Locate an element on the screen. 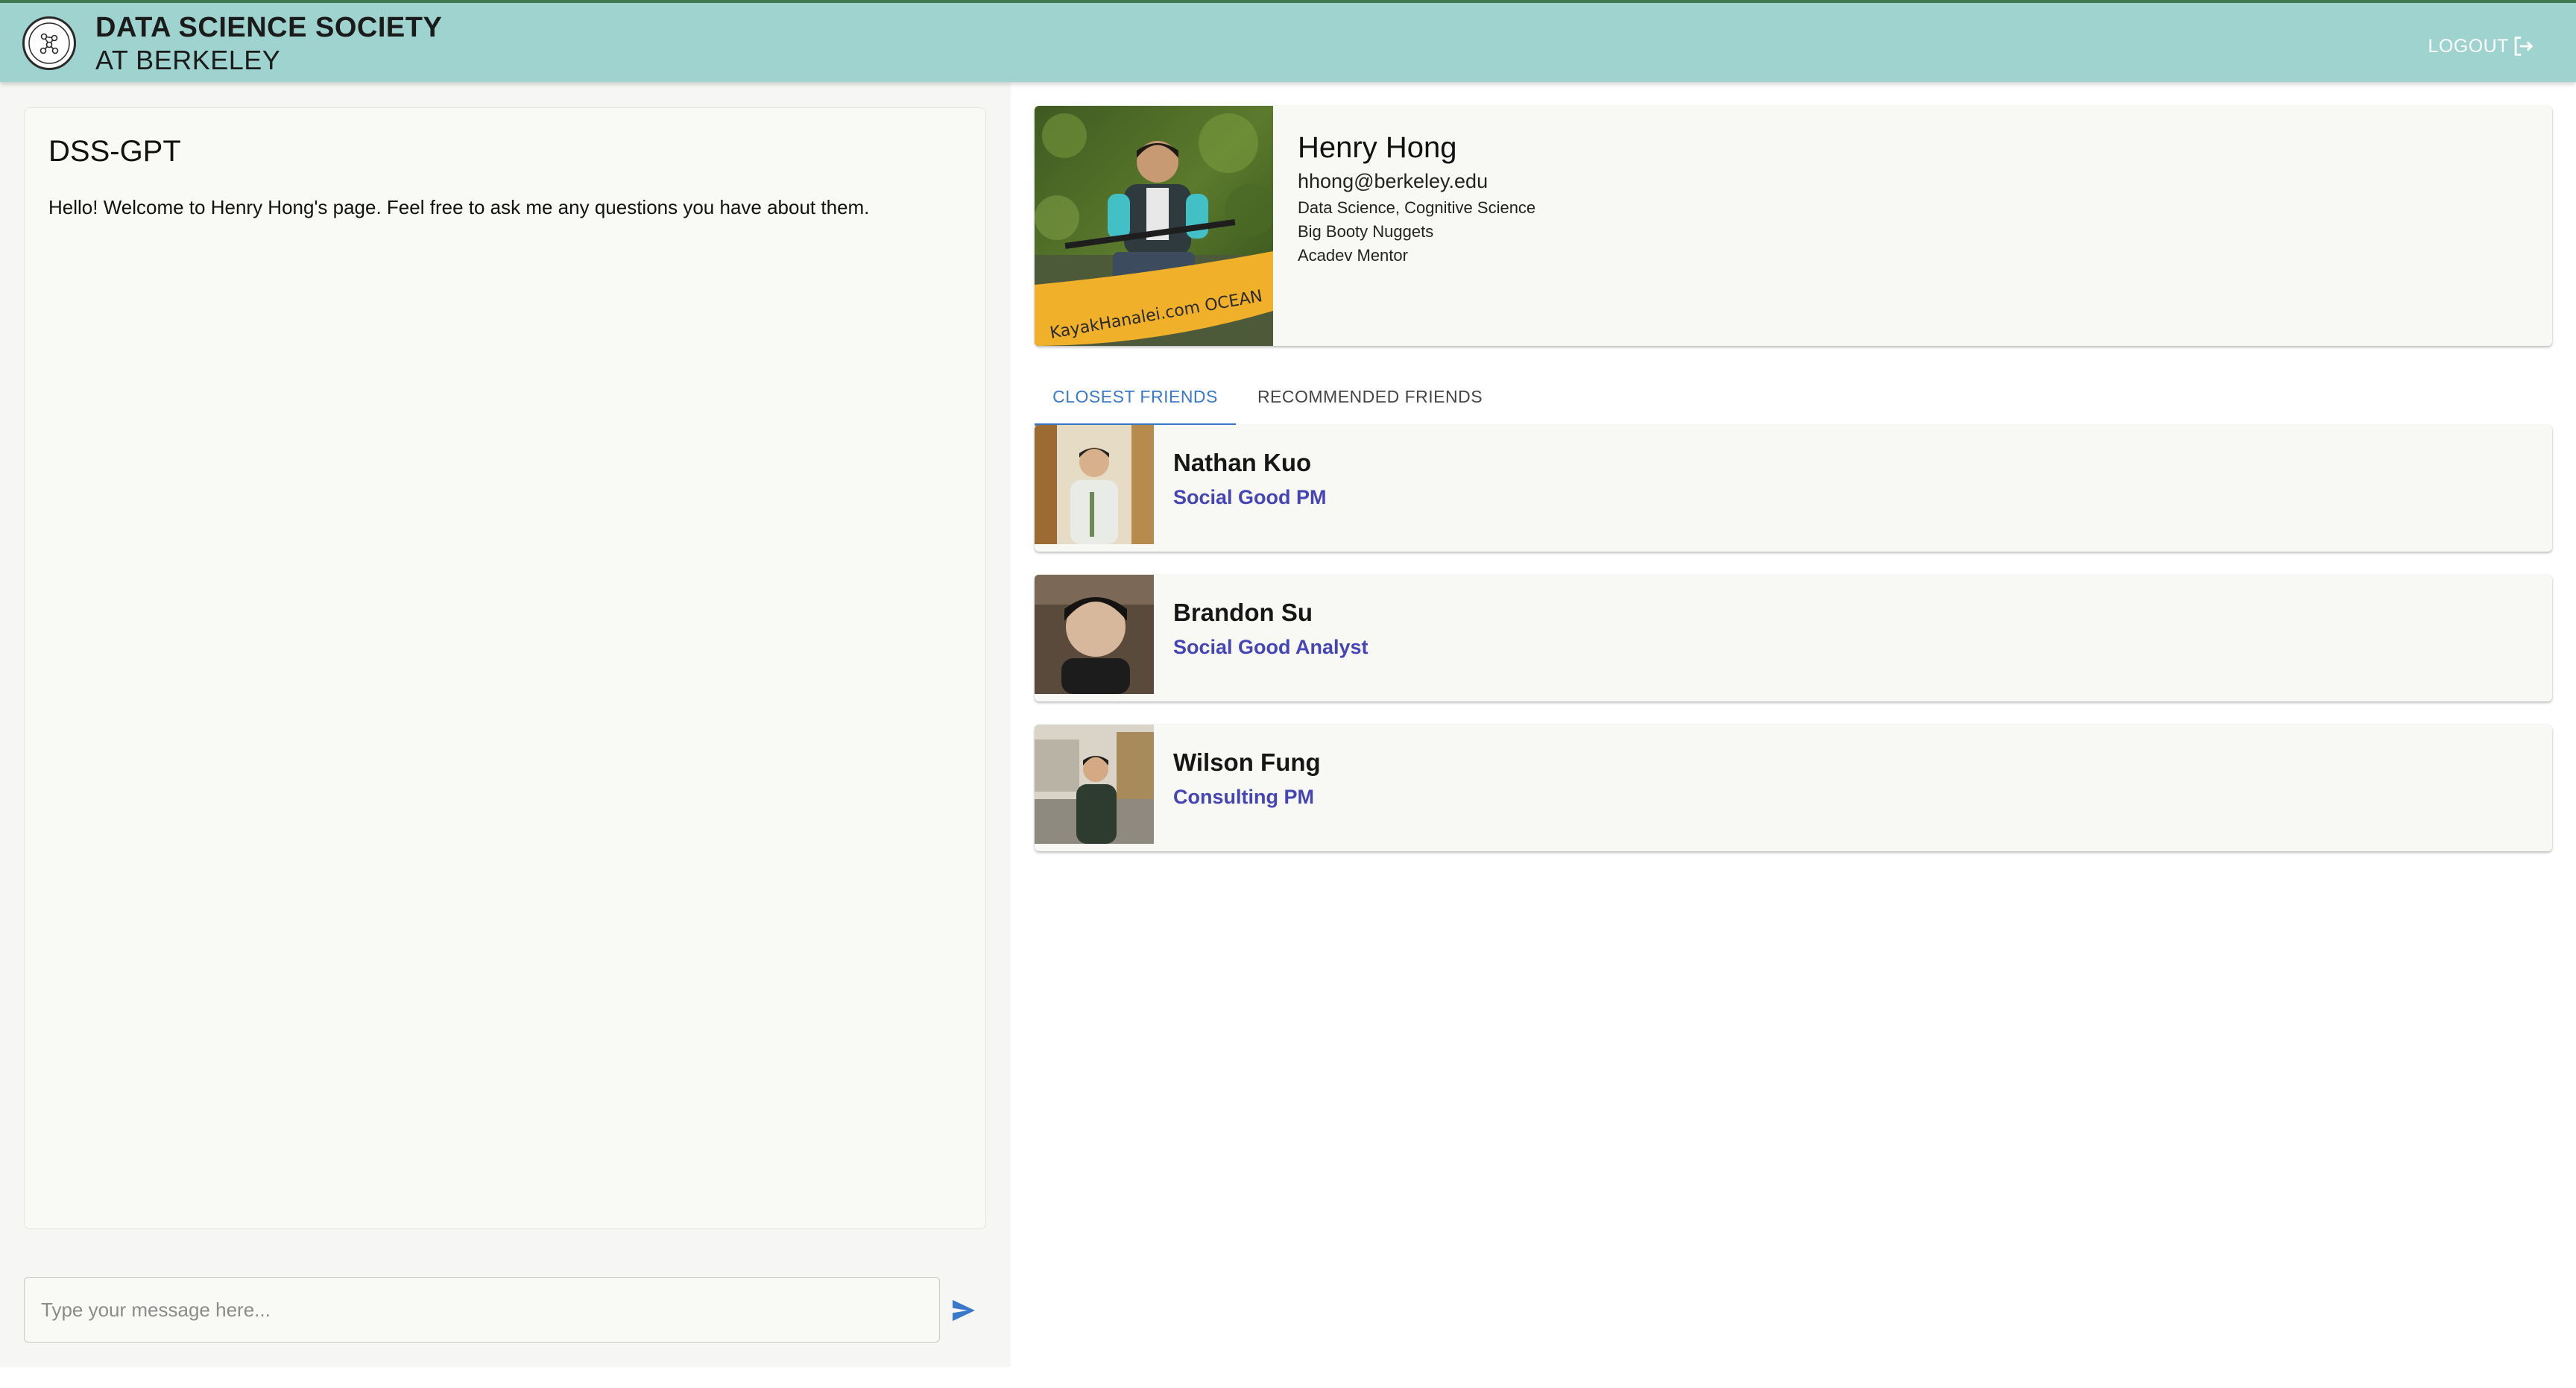  friend-role: Social Good PM is located at coordinates (1250, 497).